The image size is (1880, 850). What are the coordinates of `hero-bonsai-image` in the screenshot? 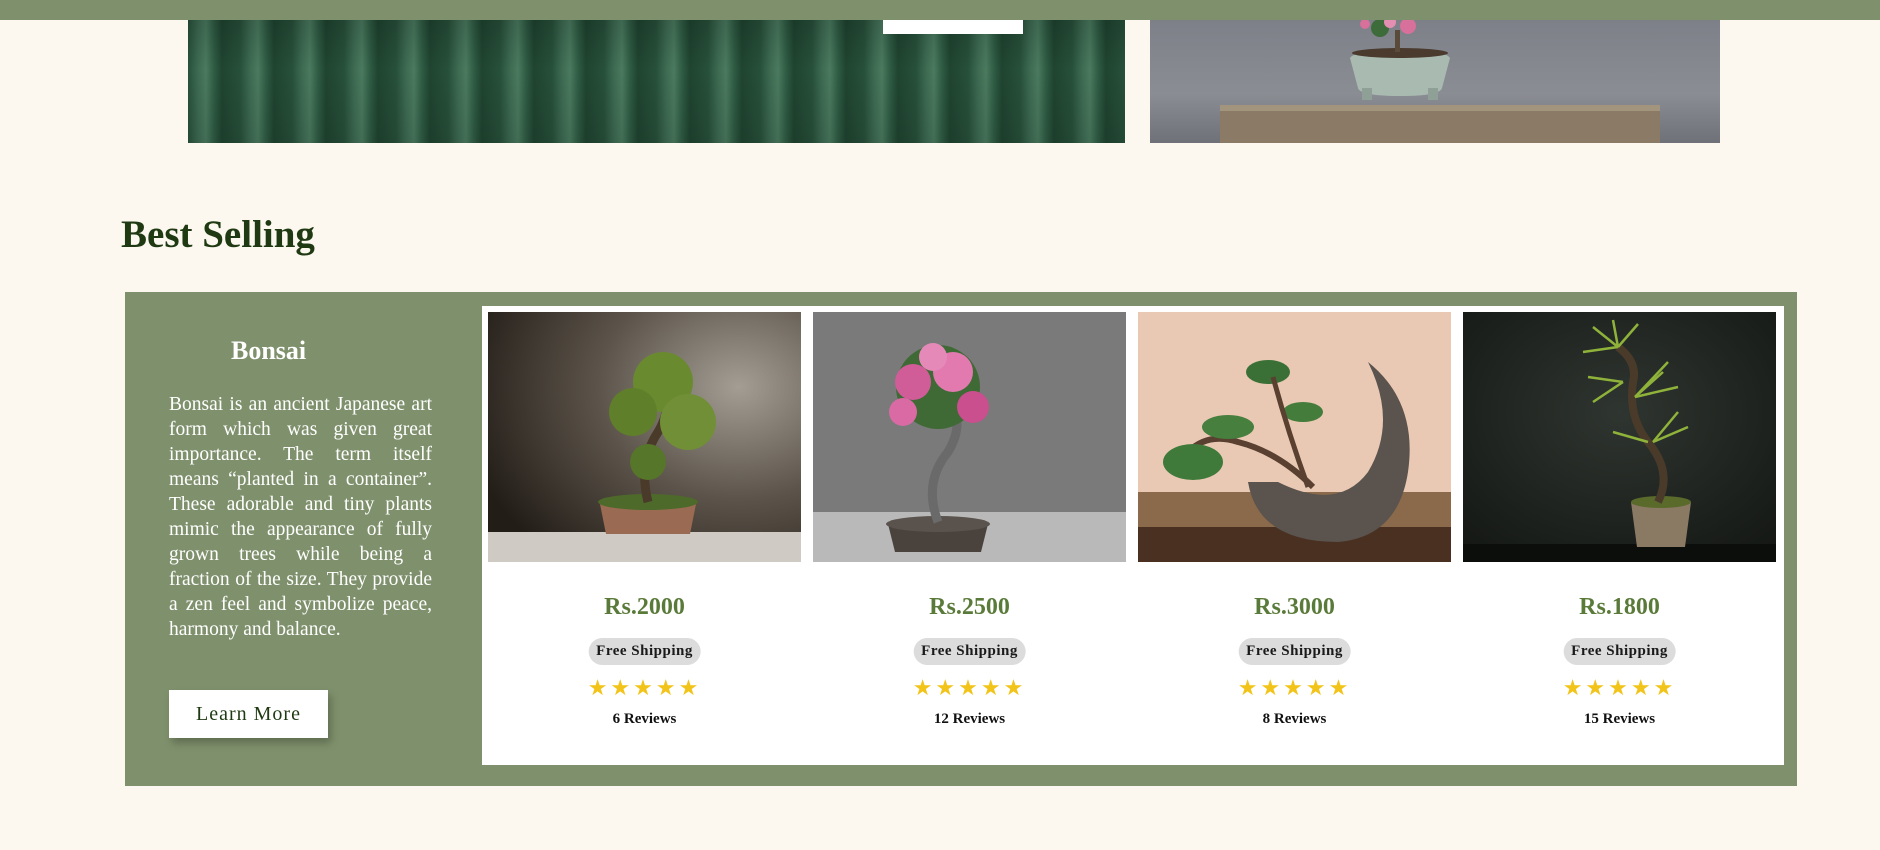 It's located at (1435, 81).